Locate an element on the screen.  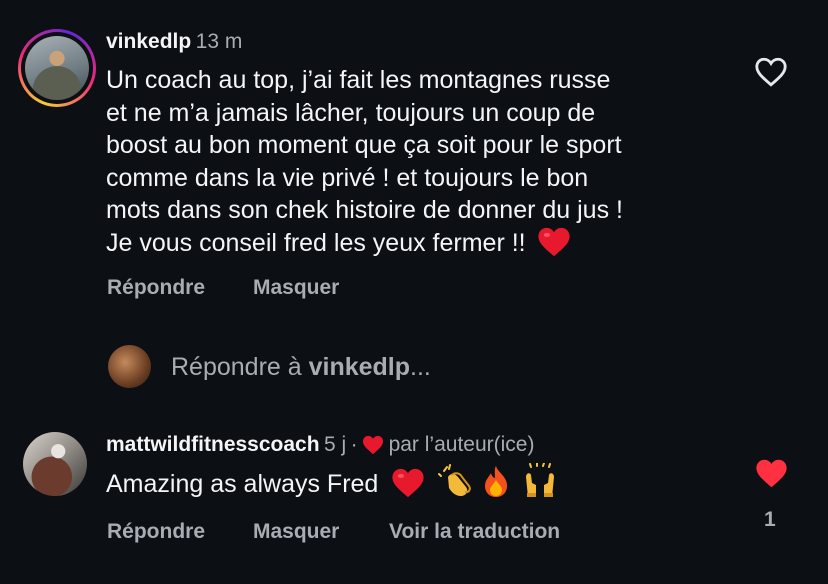
comment-header: vinkedlp 13 m is located at coordinates (174, 42).